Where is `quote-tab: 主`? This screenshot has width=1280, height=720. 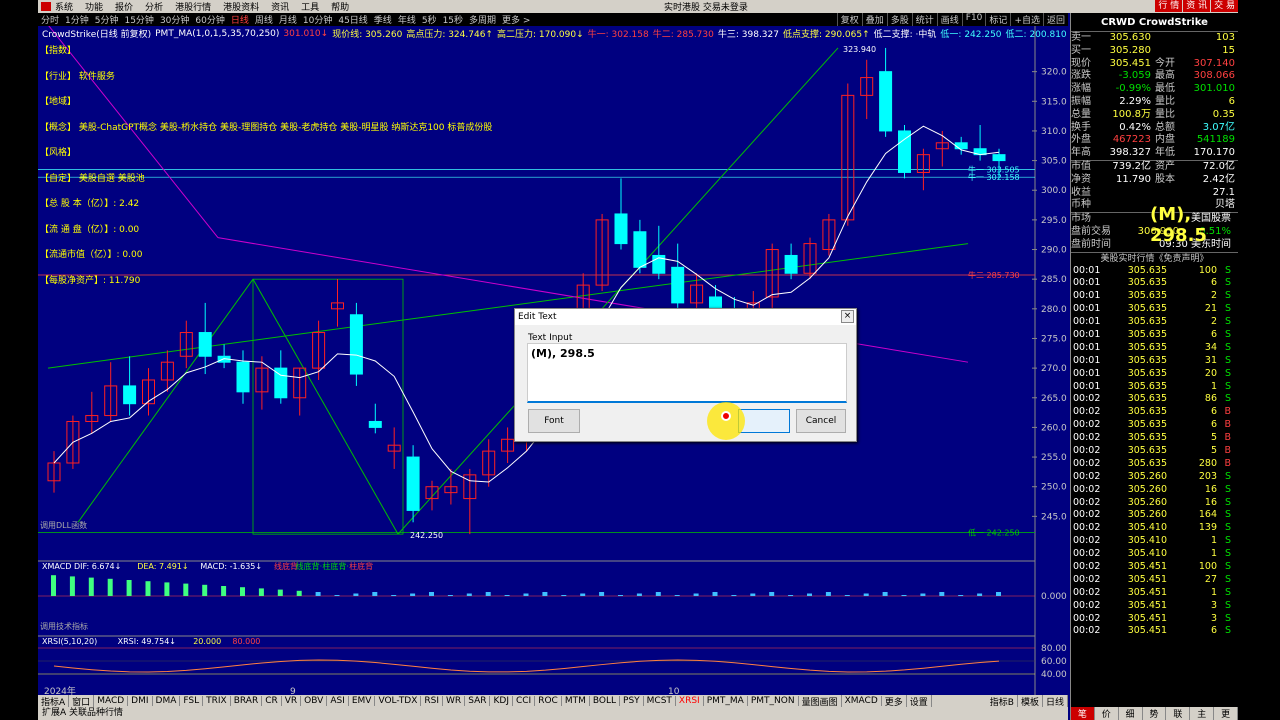 quote-tab: 主 is located at coordinates (1202, 713).